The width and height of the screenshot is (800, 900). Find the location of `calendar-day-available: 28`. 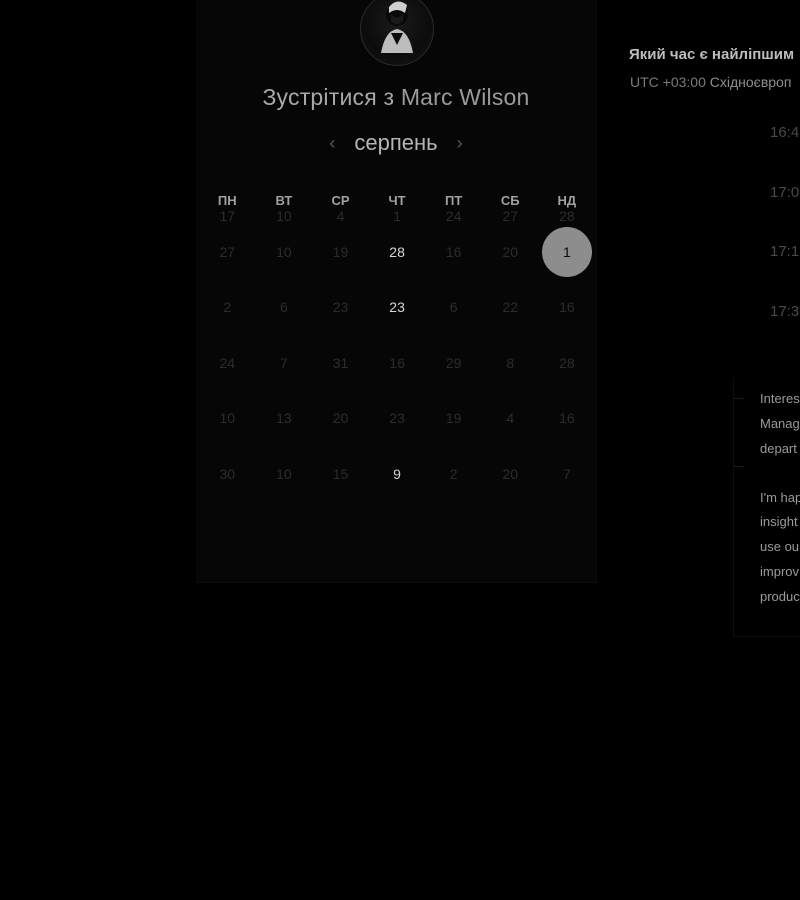

calendar-day-available: 28 is located at coordinates (397, 252).